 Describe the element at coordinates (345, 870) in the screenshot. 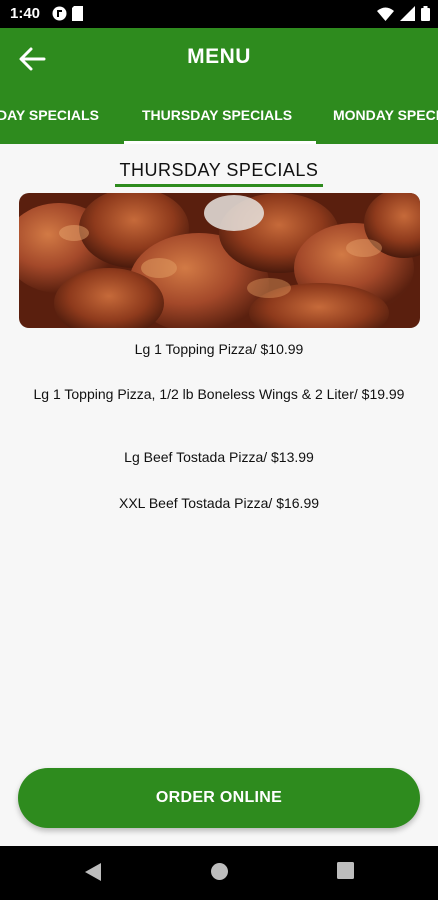

I see `recents-square-icon` at that location.